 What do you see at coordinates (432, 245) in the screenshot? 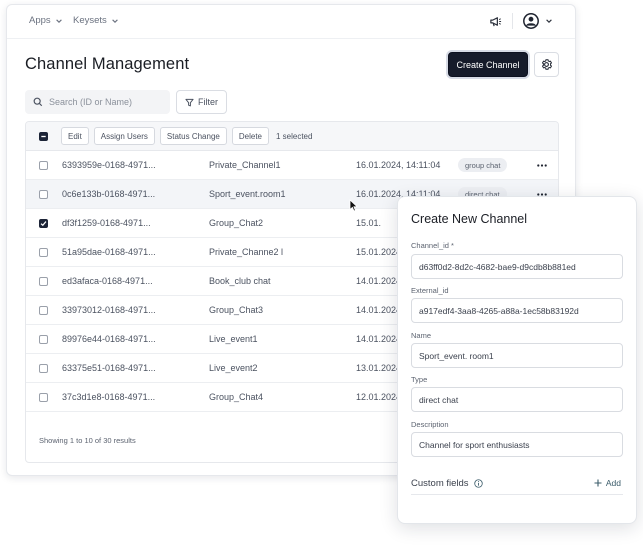
I see `channel-id-label: Channel_id *` at bounding box center [432, 245].